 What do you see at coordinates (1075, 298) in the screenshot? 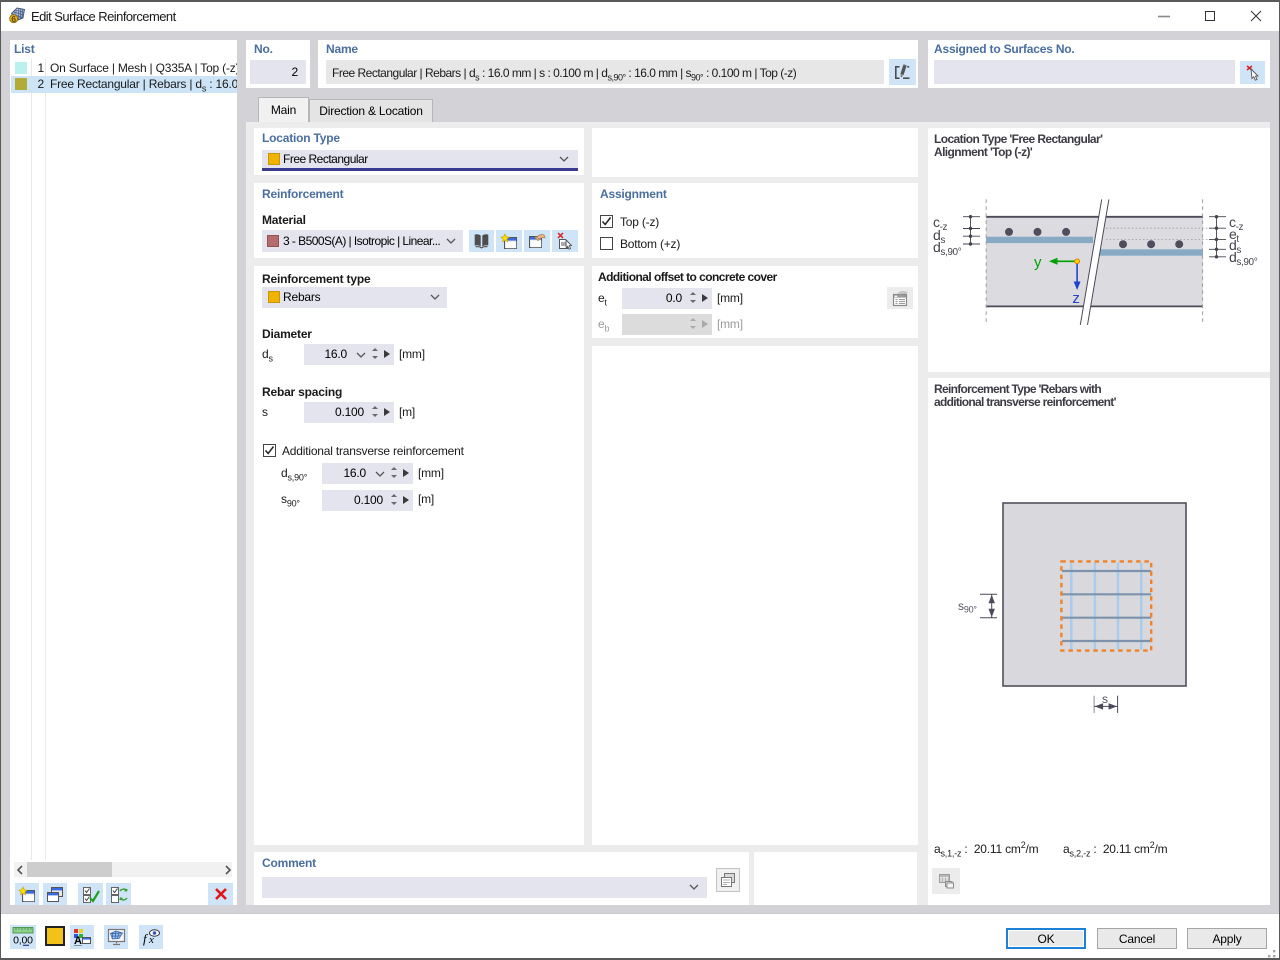
I see `svg-text: z` at bounding box center [1075, 298].